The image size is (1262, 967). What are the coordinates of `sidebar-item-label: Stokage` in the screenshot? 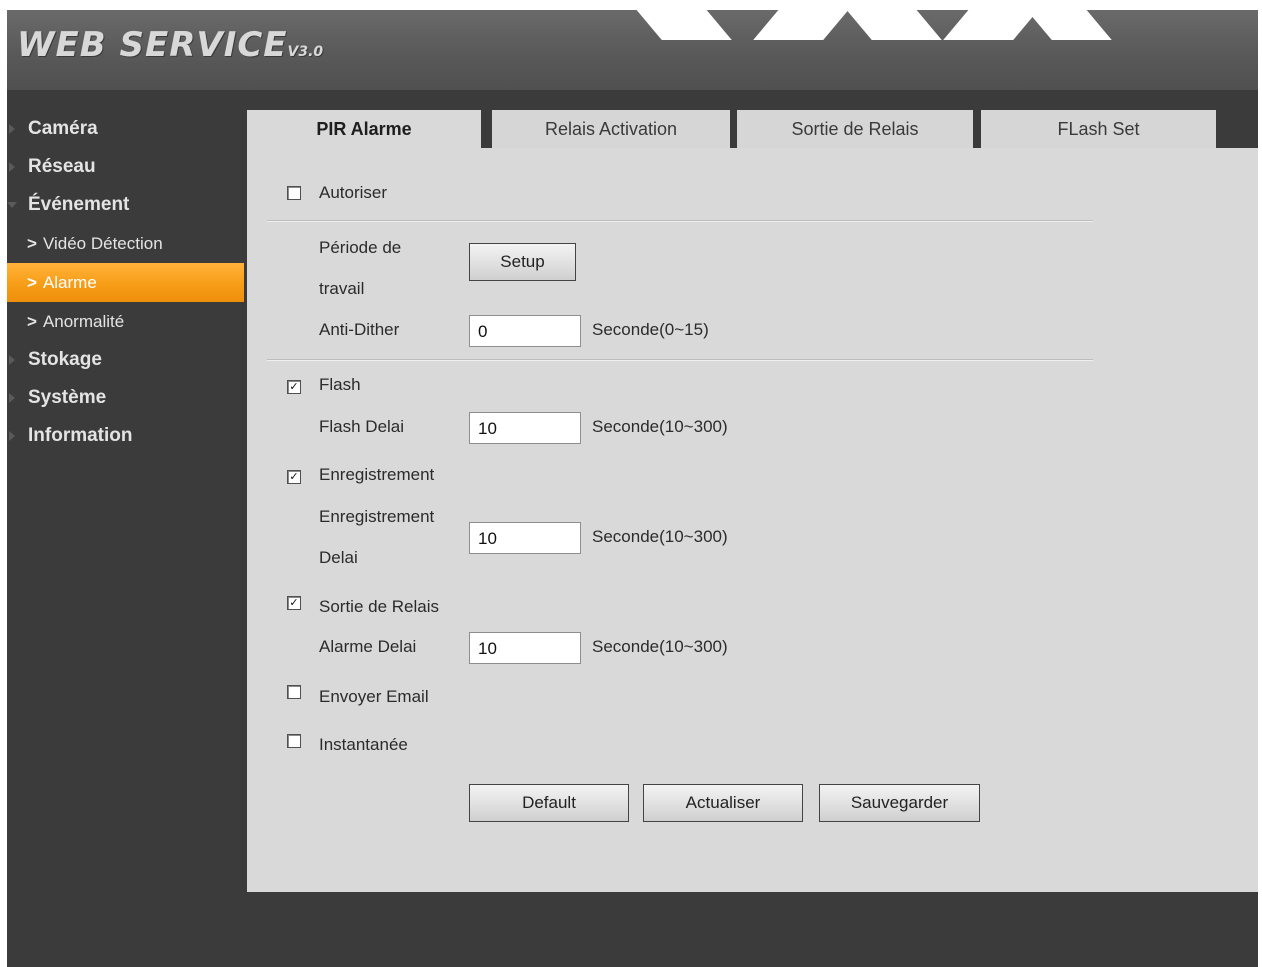 It's located at (65, 359).